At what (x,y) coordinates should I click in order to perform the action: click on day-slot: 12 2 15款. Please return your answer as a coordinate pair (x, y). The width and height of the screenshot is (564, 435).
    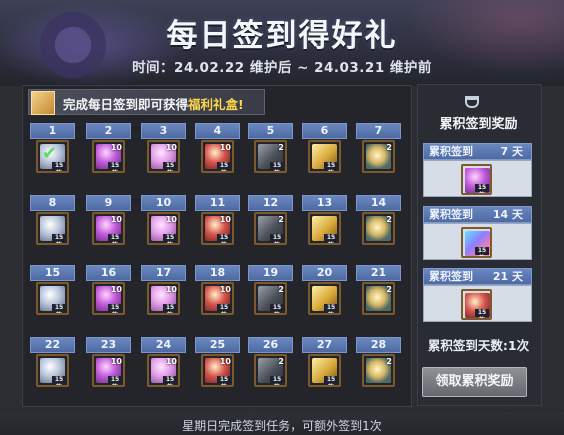
    Looking at the image, I should click on (270, 222).